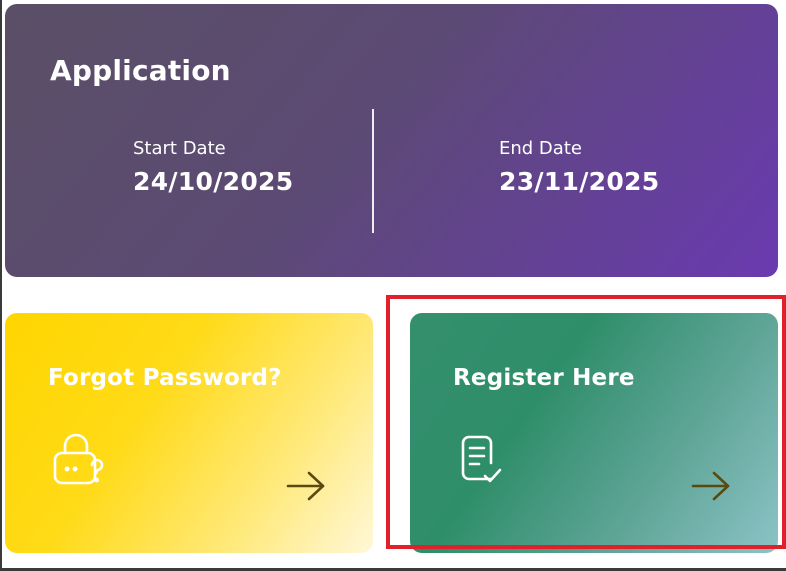 Image resolution: width=786 pixels, height=571 pixels. I want to click on start-date-value: 24/10/2025, so click(213, 181).